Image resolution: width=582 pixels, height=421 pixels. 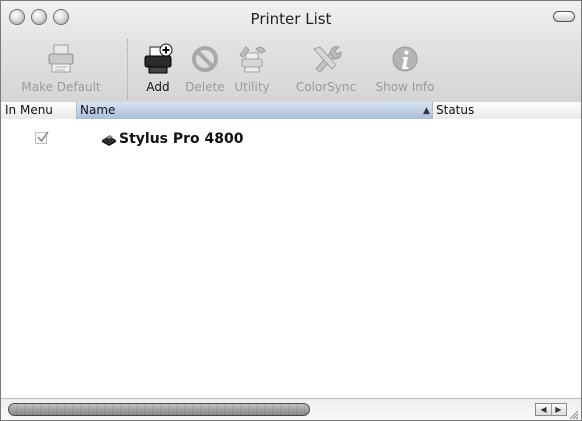 I want to click on table-row: Stylus Pro 4800, so click(x=291, y=141).